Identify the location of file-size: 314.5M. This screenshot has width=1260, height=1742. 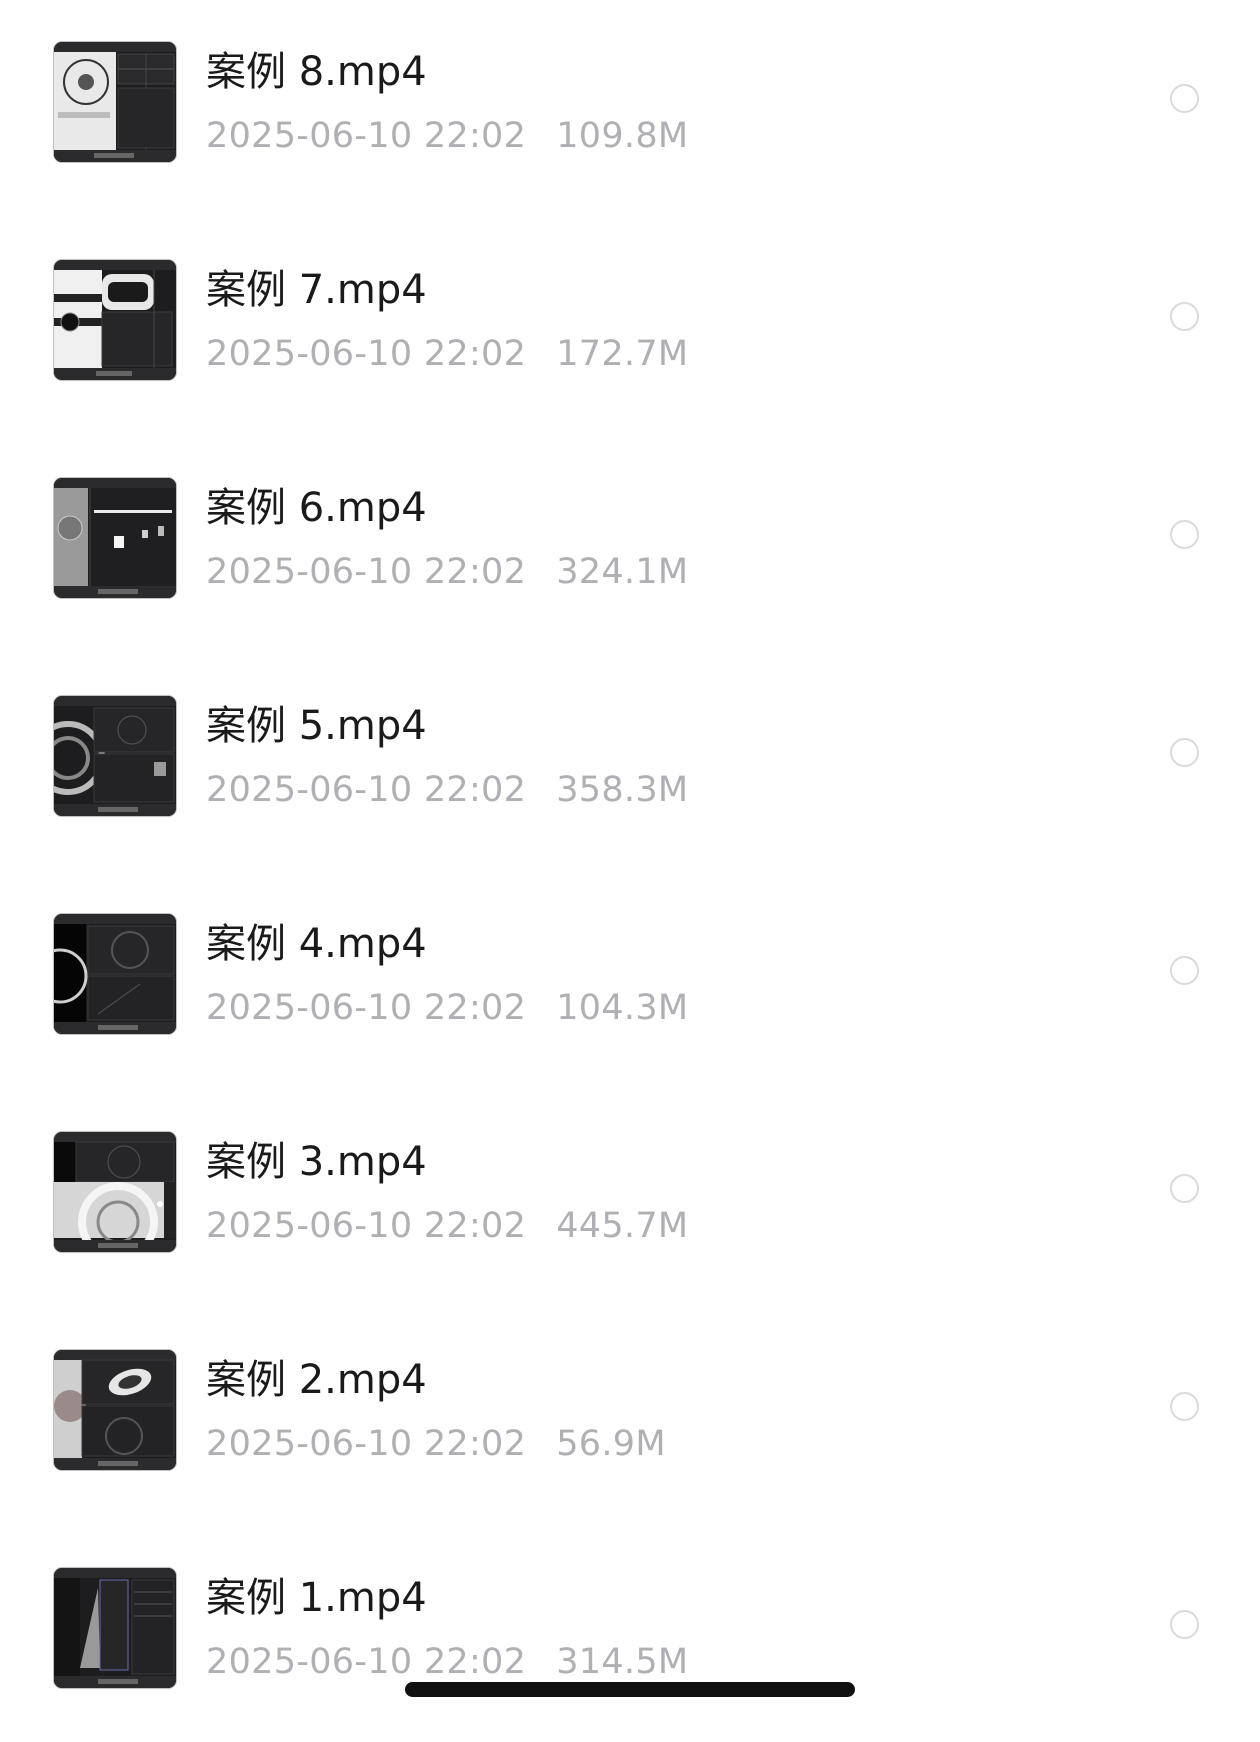
(622, 1662).